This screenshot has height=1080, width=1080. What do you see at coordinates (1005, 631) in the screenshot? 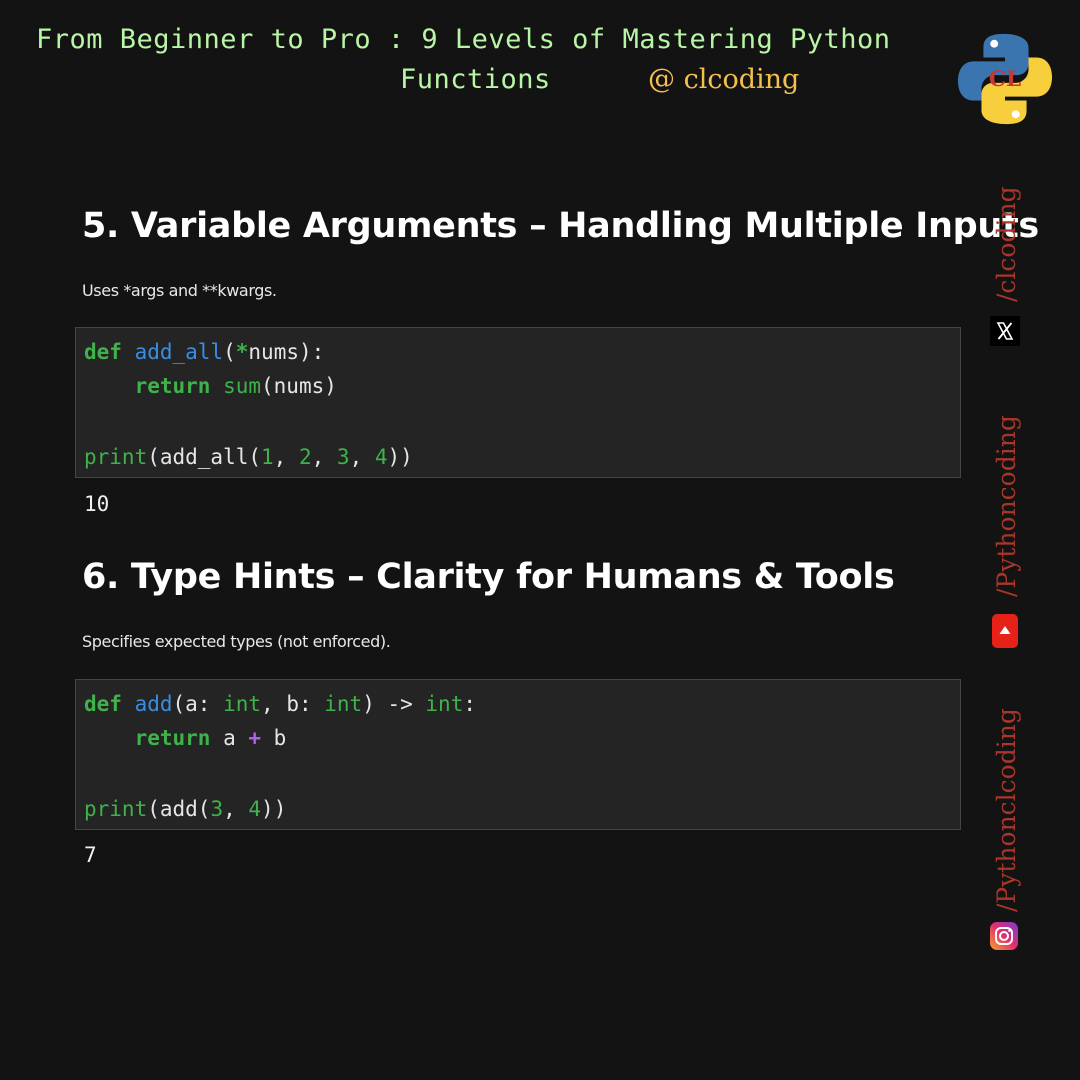
I see `youtube-icon` at bounding box center [1005, 631].